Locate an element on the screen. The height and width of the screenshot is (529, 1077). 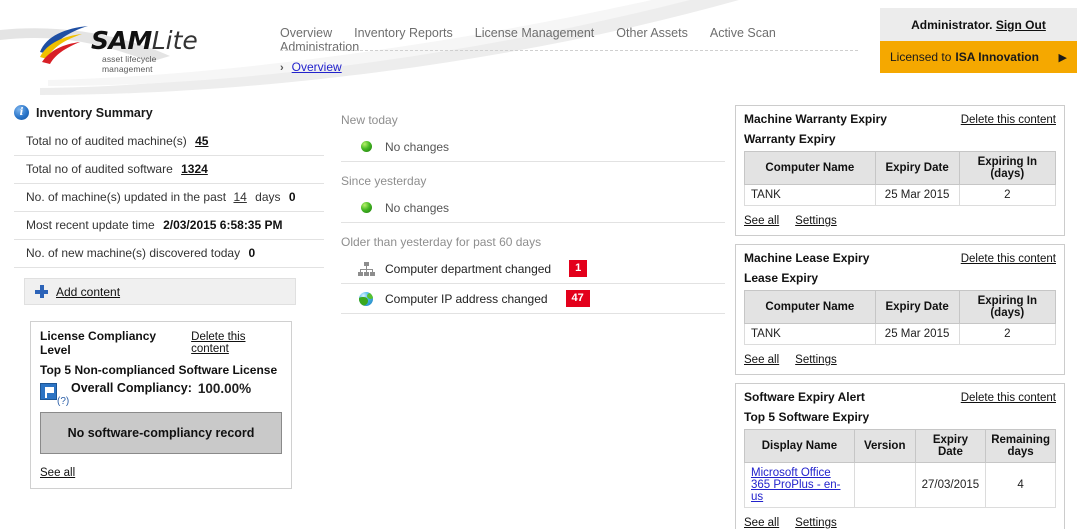
admin-bar: Administrator. Sign Out is located at coordinates (978, 24).